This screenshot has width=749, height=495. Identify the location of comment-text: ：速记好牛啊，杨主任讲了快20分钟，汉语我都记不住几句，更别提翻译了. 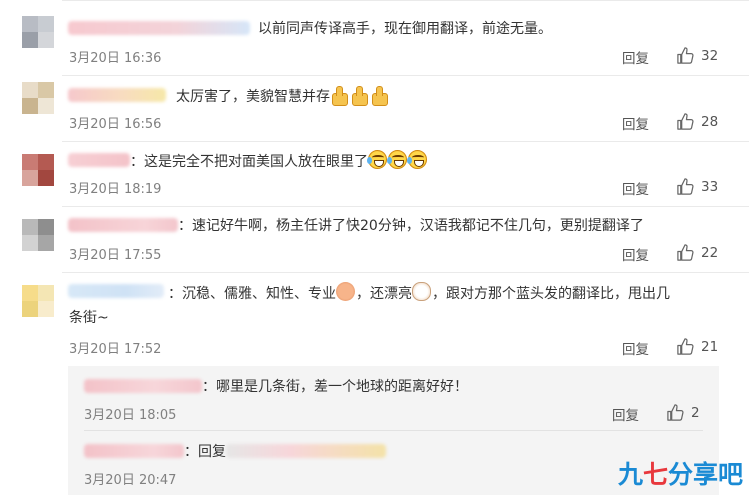
(411, 226).